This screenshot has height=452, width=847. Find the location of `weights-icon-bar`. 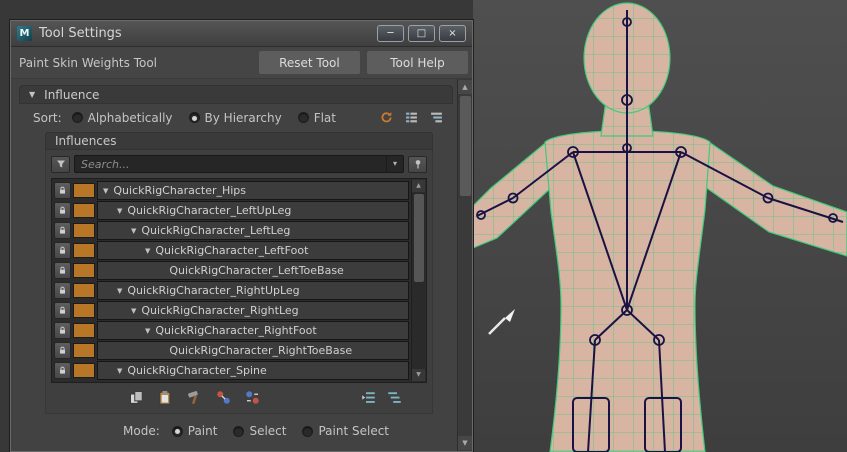

weights-icon-bar is located at coordinates (239, 396).